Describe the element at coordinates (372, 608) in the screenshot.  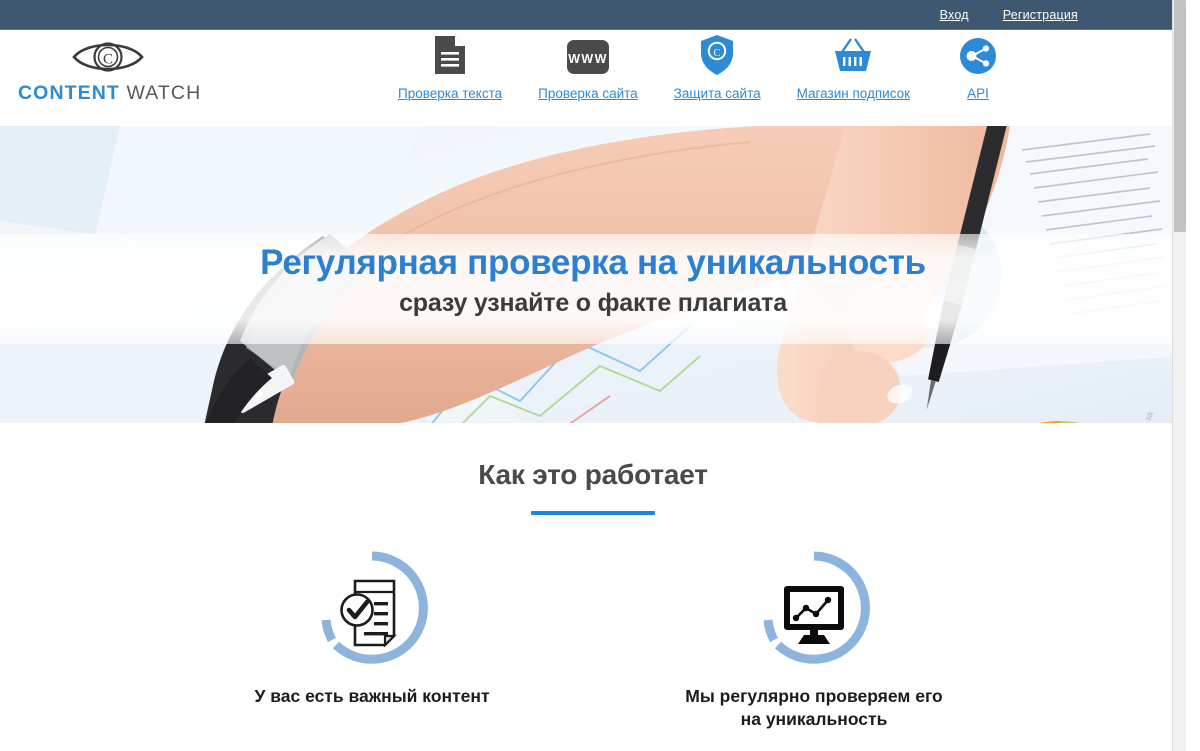
I see `document-check-icon` at that location.